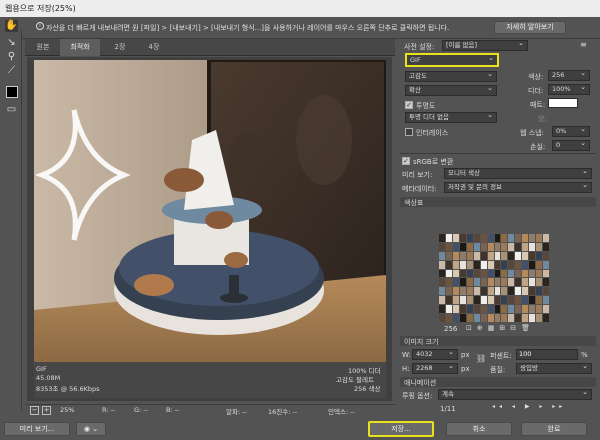 This screenshot has height=440, width=600. What do you see at coordinates (11, 43) in the screenshot?
I see `slice-select-tool-icon: ↘` at bounding box center [11, 43].